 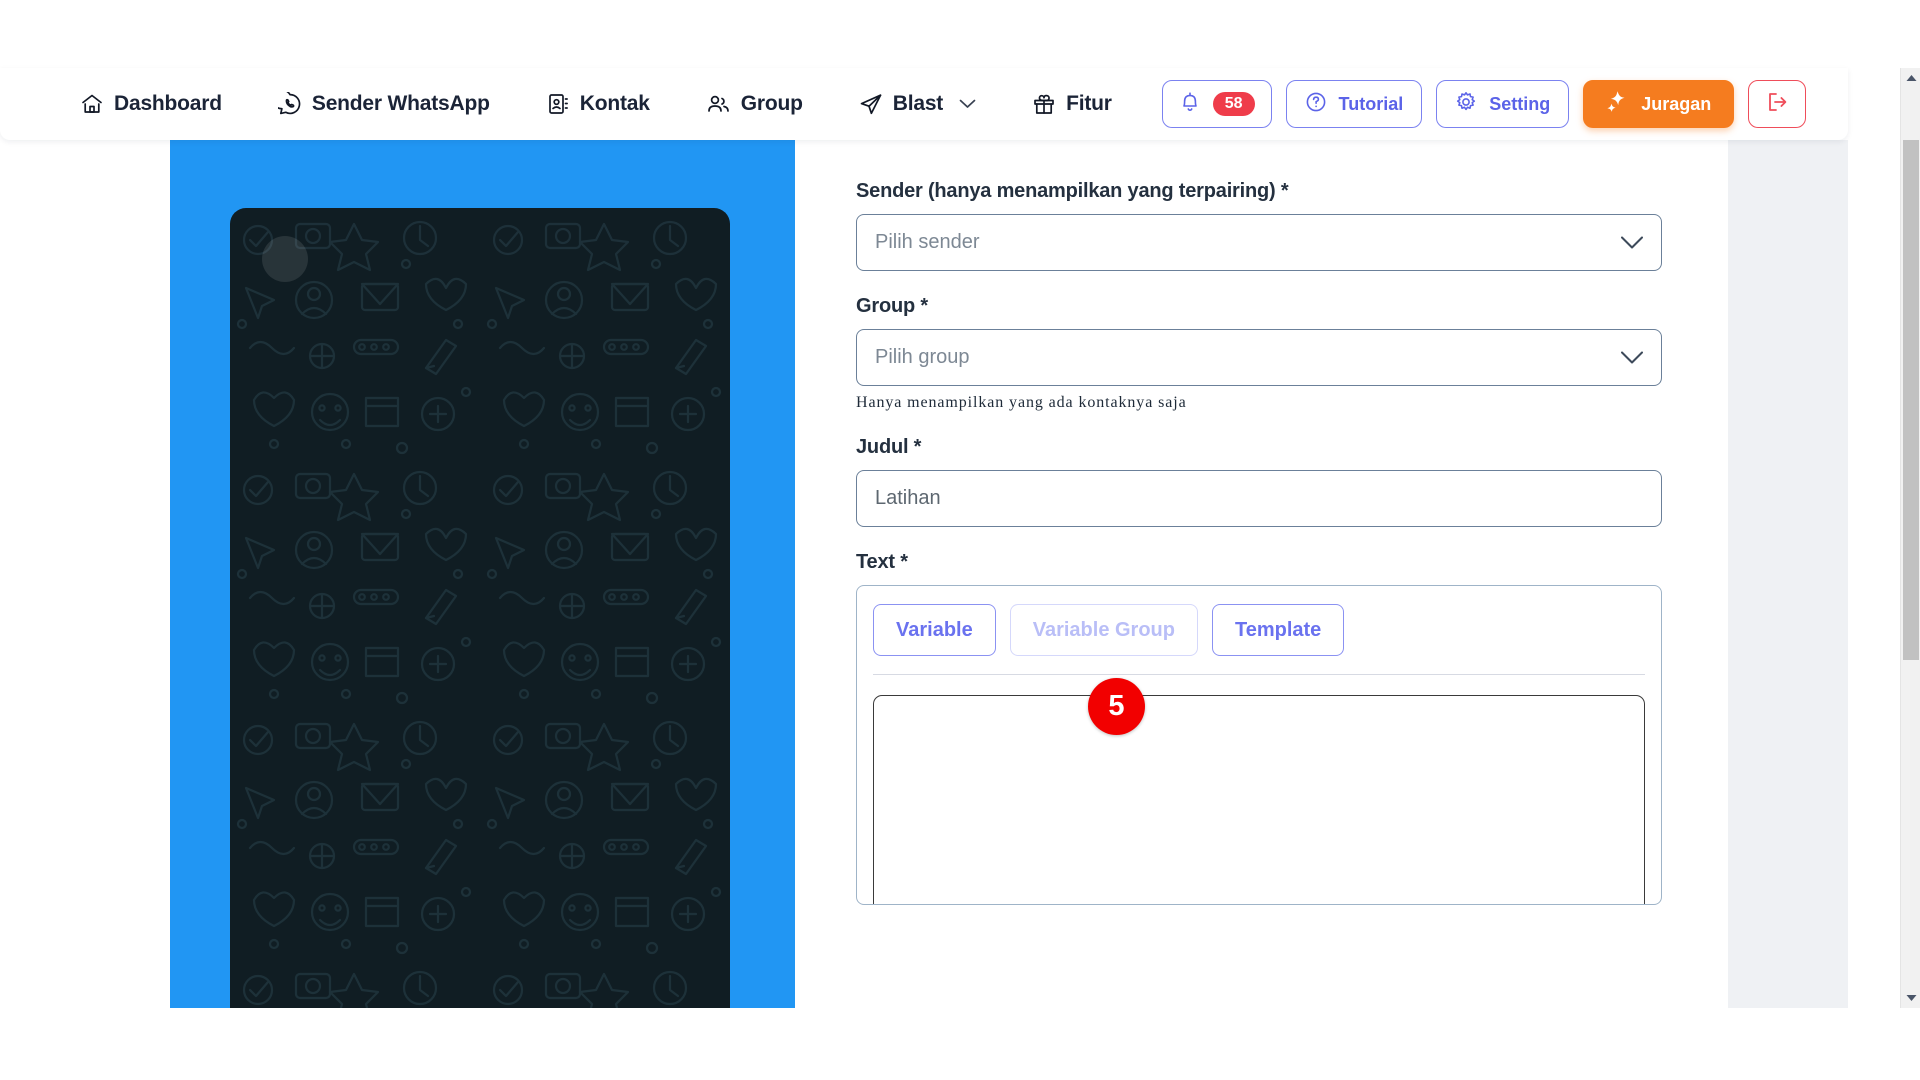 What do you see at coordinates (168, 103) in the screenshot?
I see `nav-label: Dashboard` at bounding box center [168, 103].